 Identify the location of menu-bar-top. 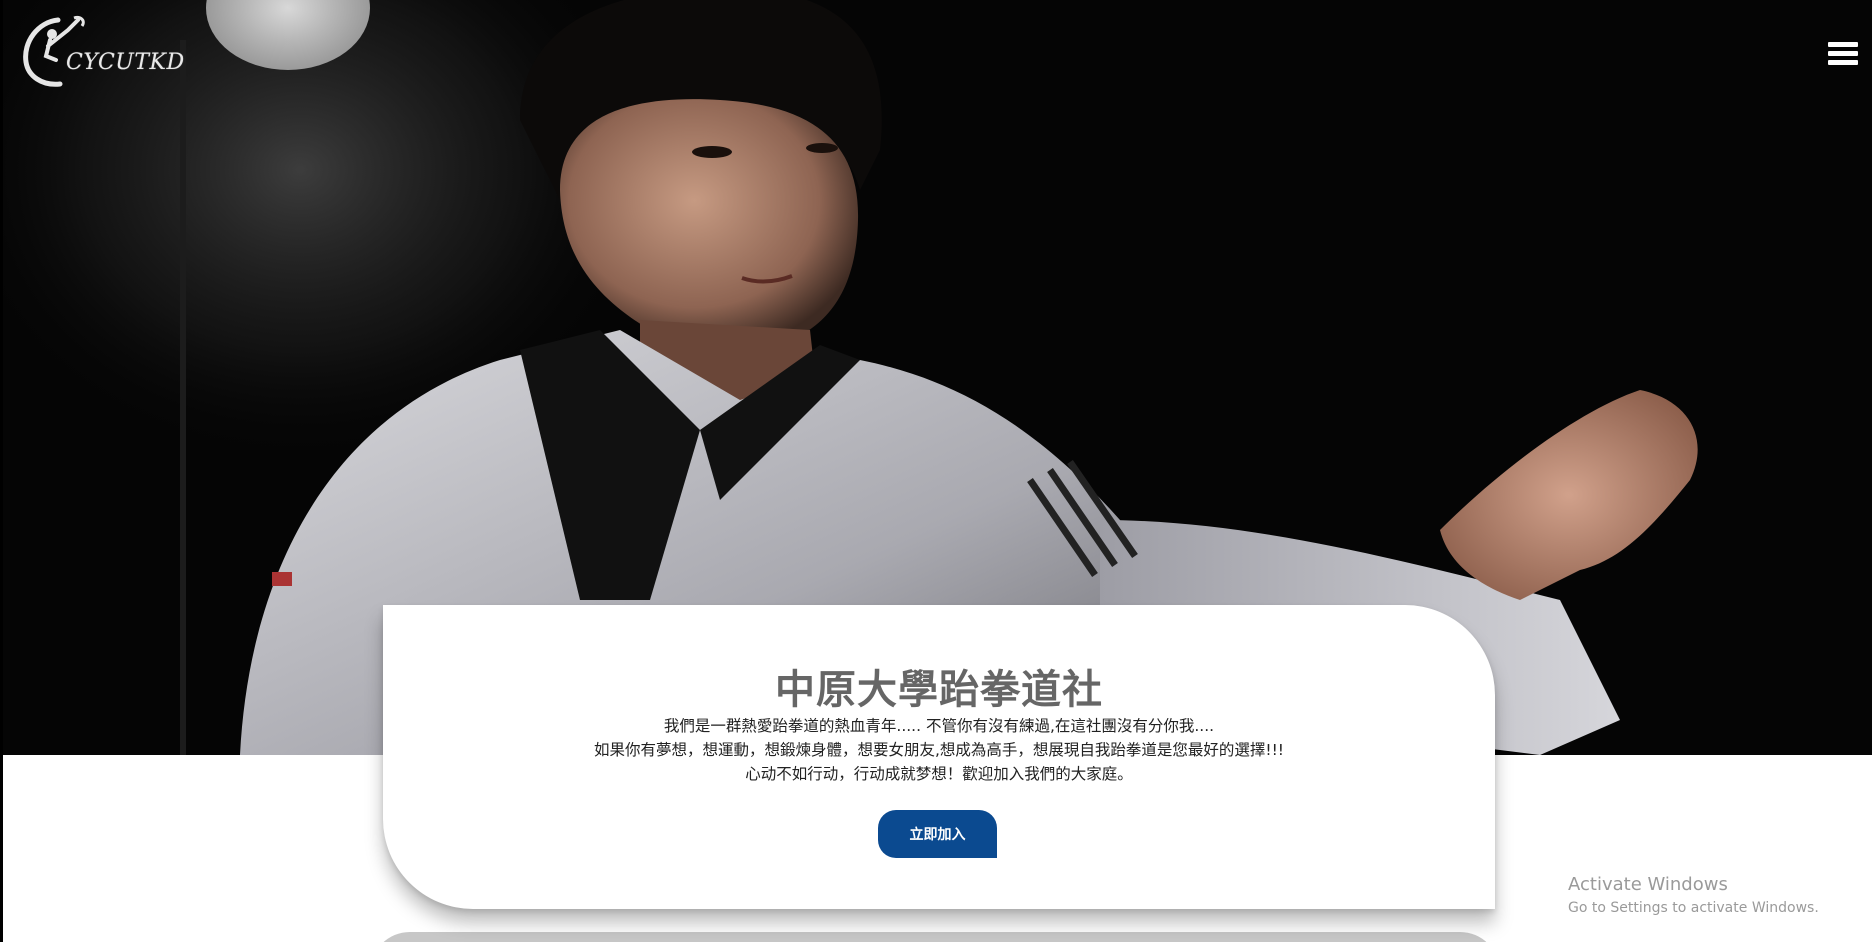
(1843, 44).